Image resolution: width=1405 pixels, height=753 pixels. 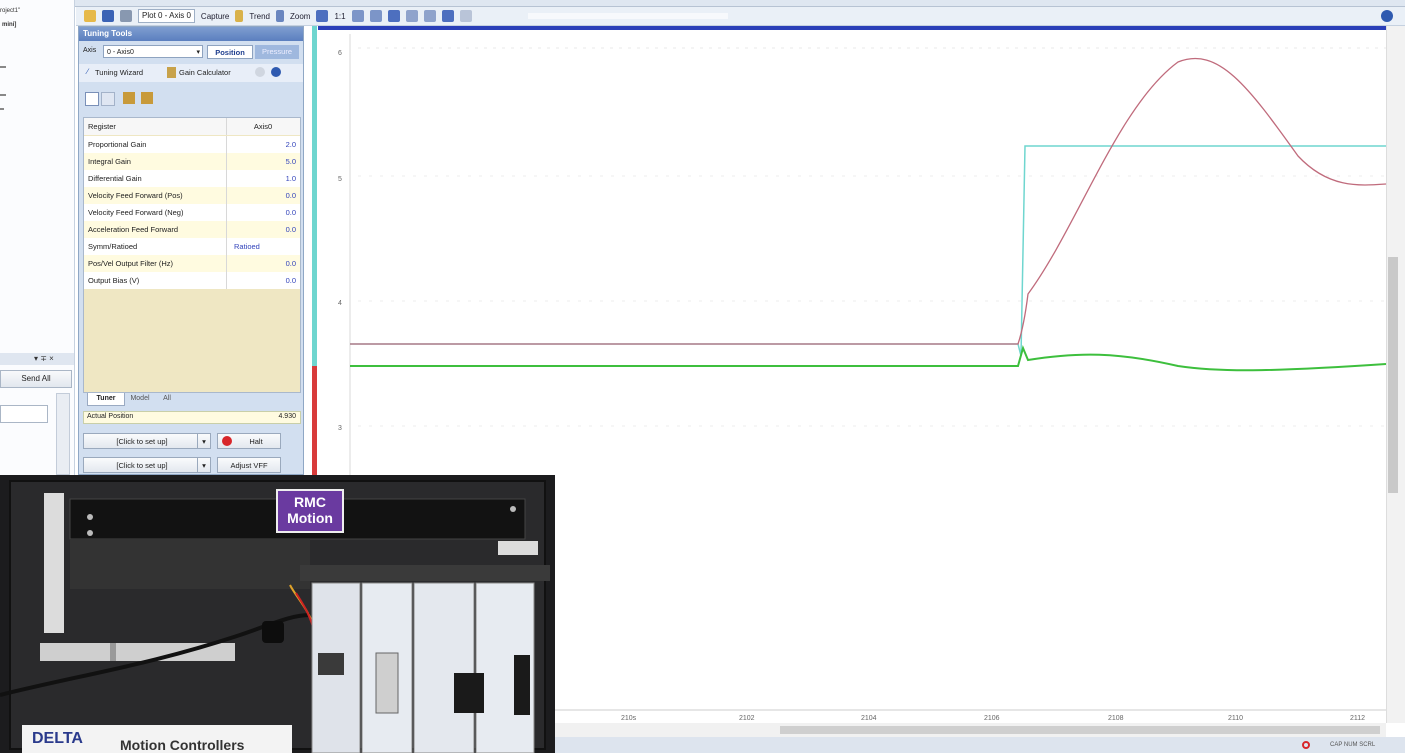 What do you see at coordinates (340, 53) in the screenshot?
I see `y-tick-label: 6` at bounding box center [340, 53].